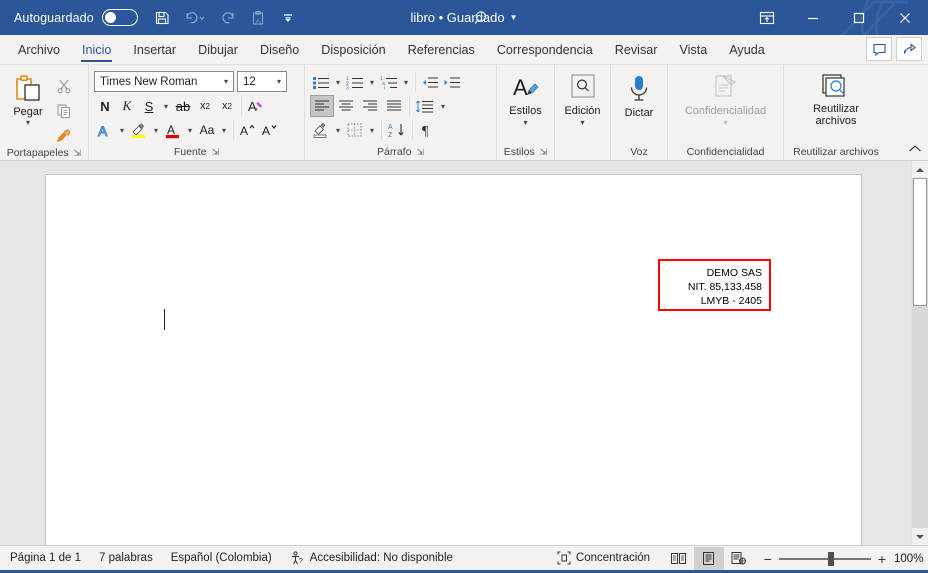 This screenshot has height=573, width=928. Describe the element at coordinates (139, 130) in the screenshot. I see `text-highlight-icon` at that location.